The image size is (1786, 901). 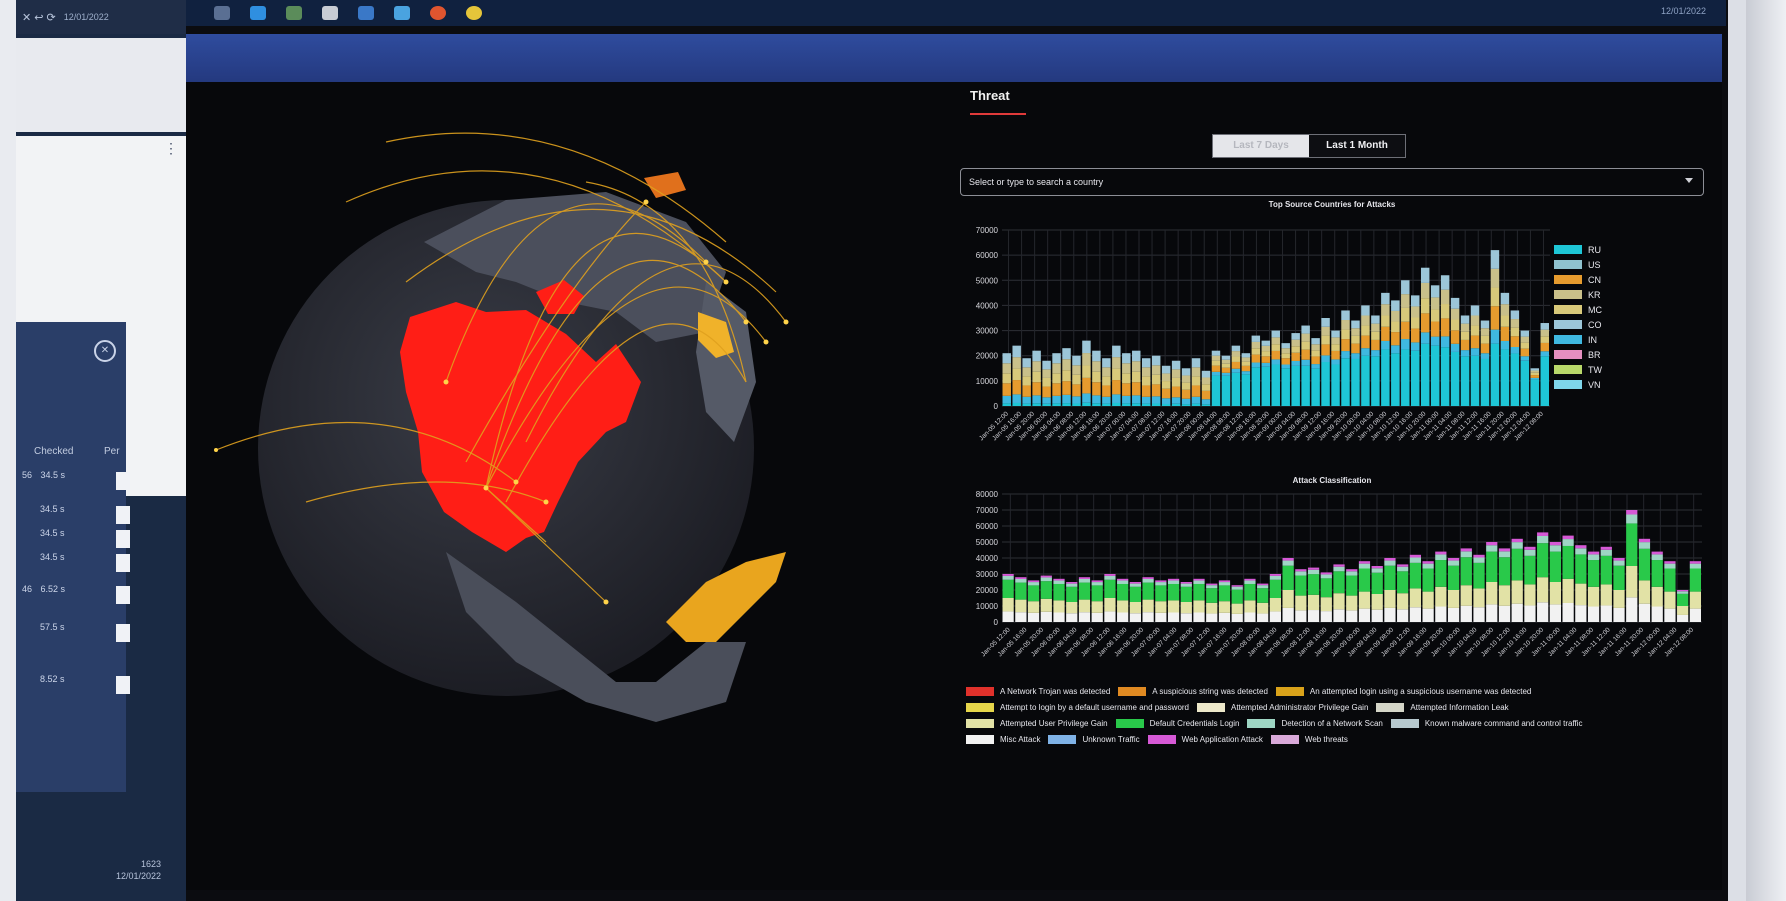 What do you see at coordinates (105, 351) in the screenshot?
I see `close-icon: ✕` at bounding box center [105, 351].